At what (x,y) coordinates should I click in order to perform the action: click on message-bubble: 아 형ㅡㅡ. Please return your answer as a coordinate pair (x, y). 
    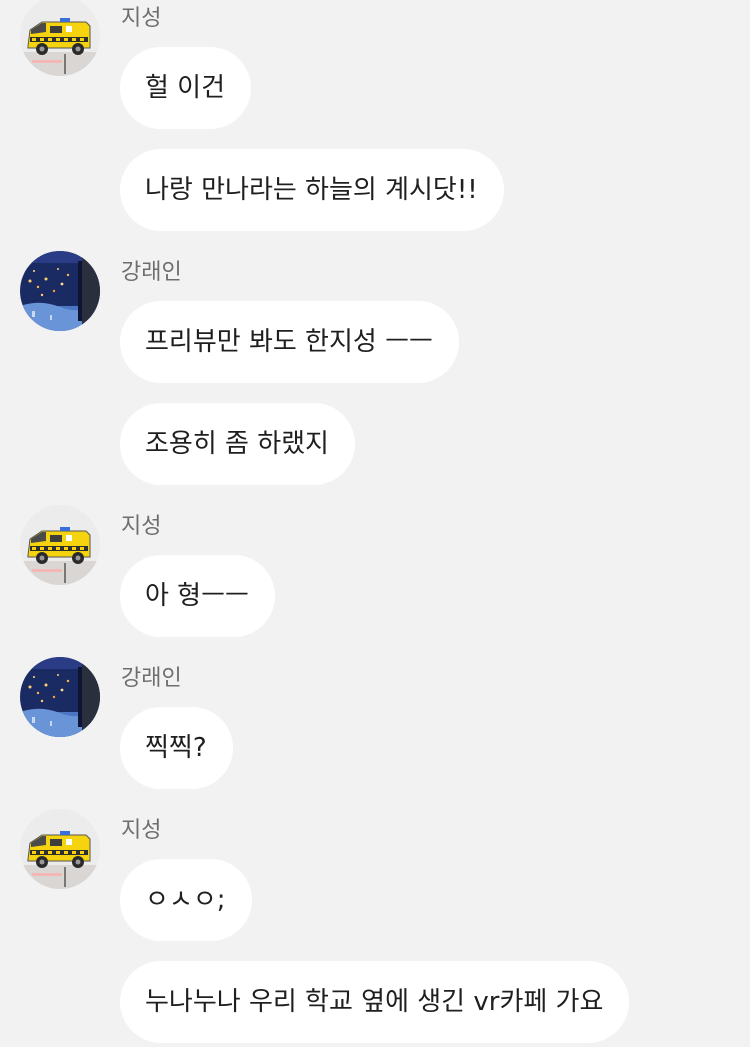
    Looking at the image, I should click on (197, 596).